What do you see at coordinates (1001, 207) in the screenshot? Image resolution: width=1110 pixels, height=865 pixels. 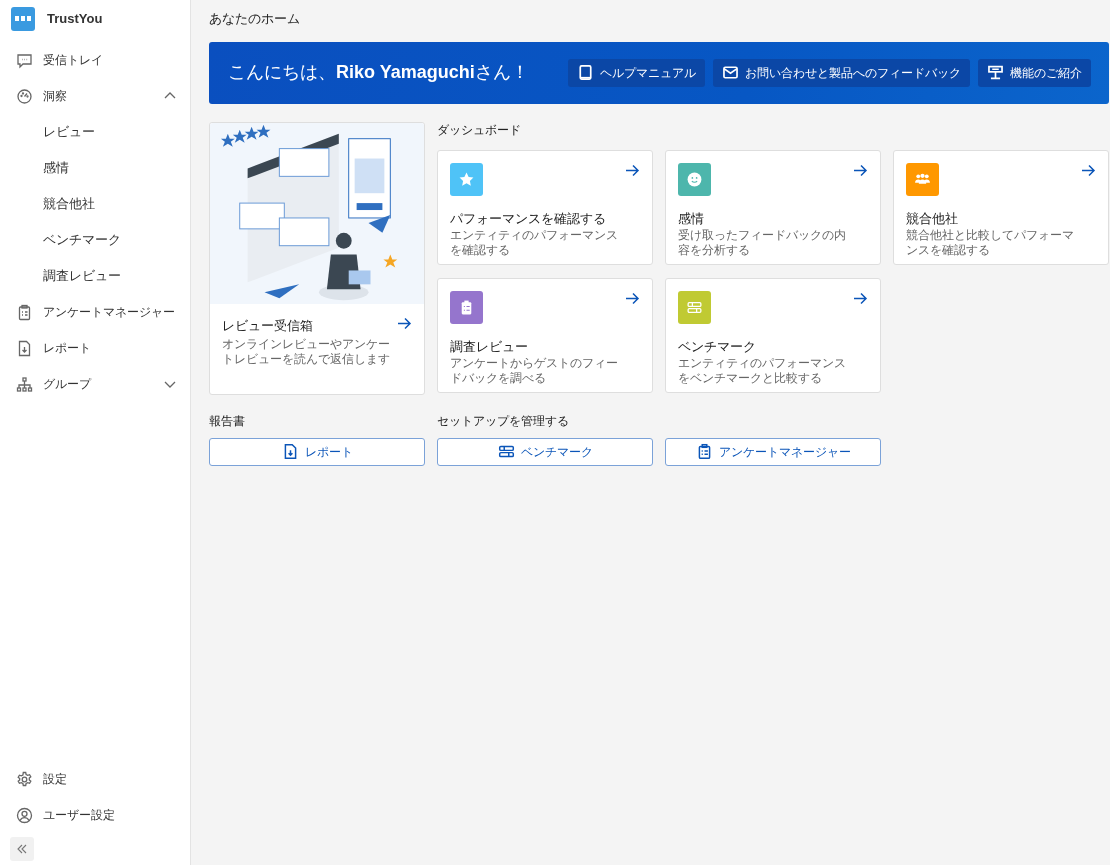 I see `dashboard-card: 競合他社 競合他社と比較してパフォーマンスを確認する` at bounding box center [1001, 207].